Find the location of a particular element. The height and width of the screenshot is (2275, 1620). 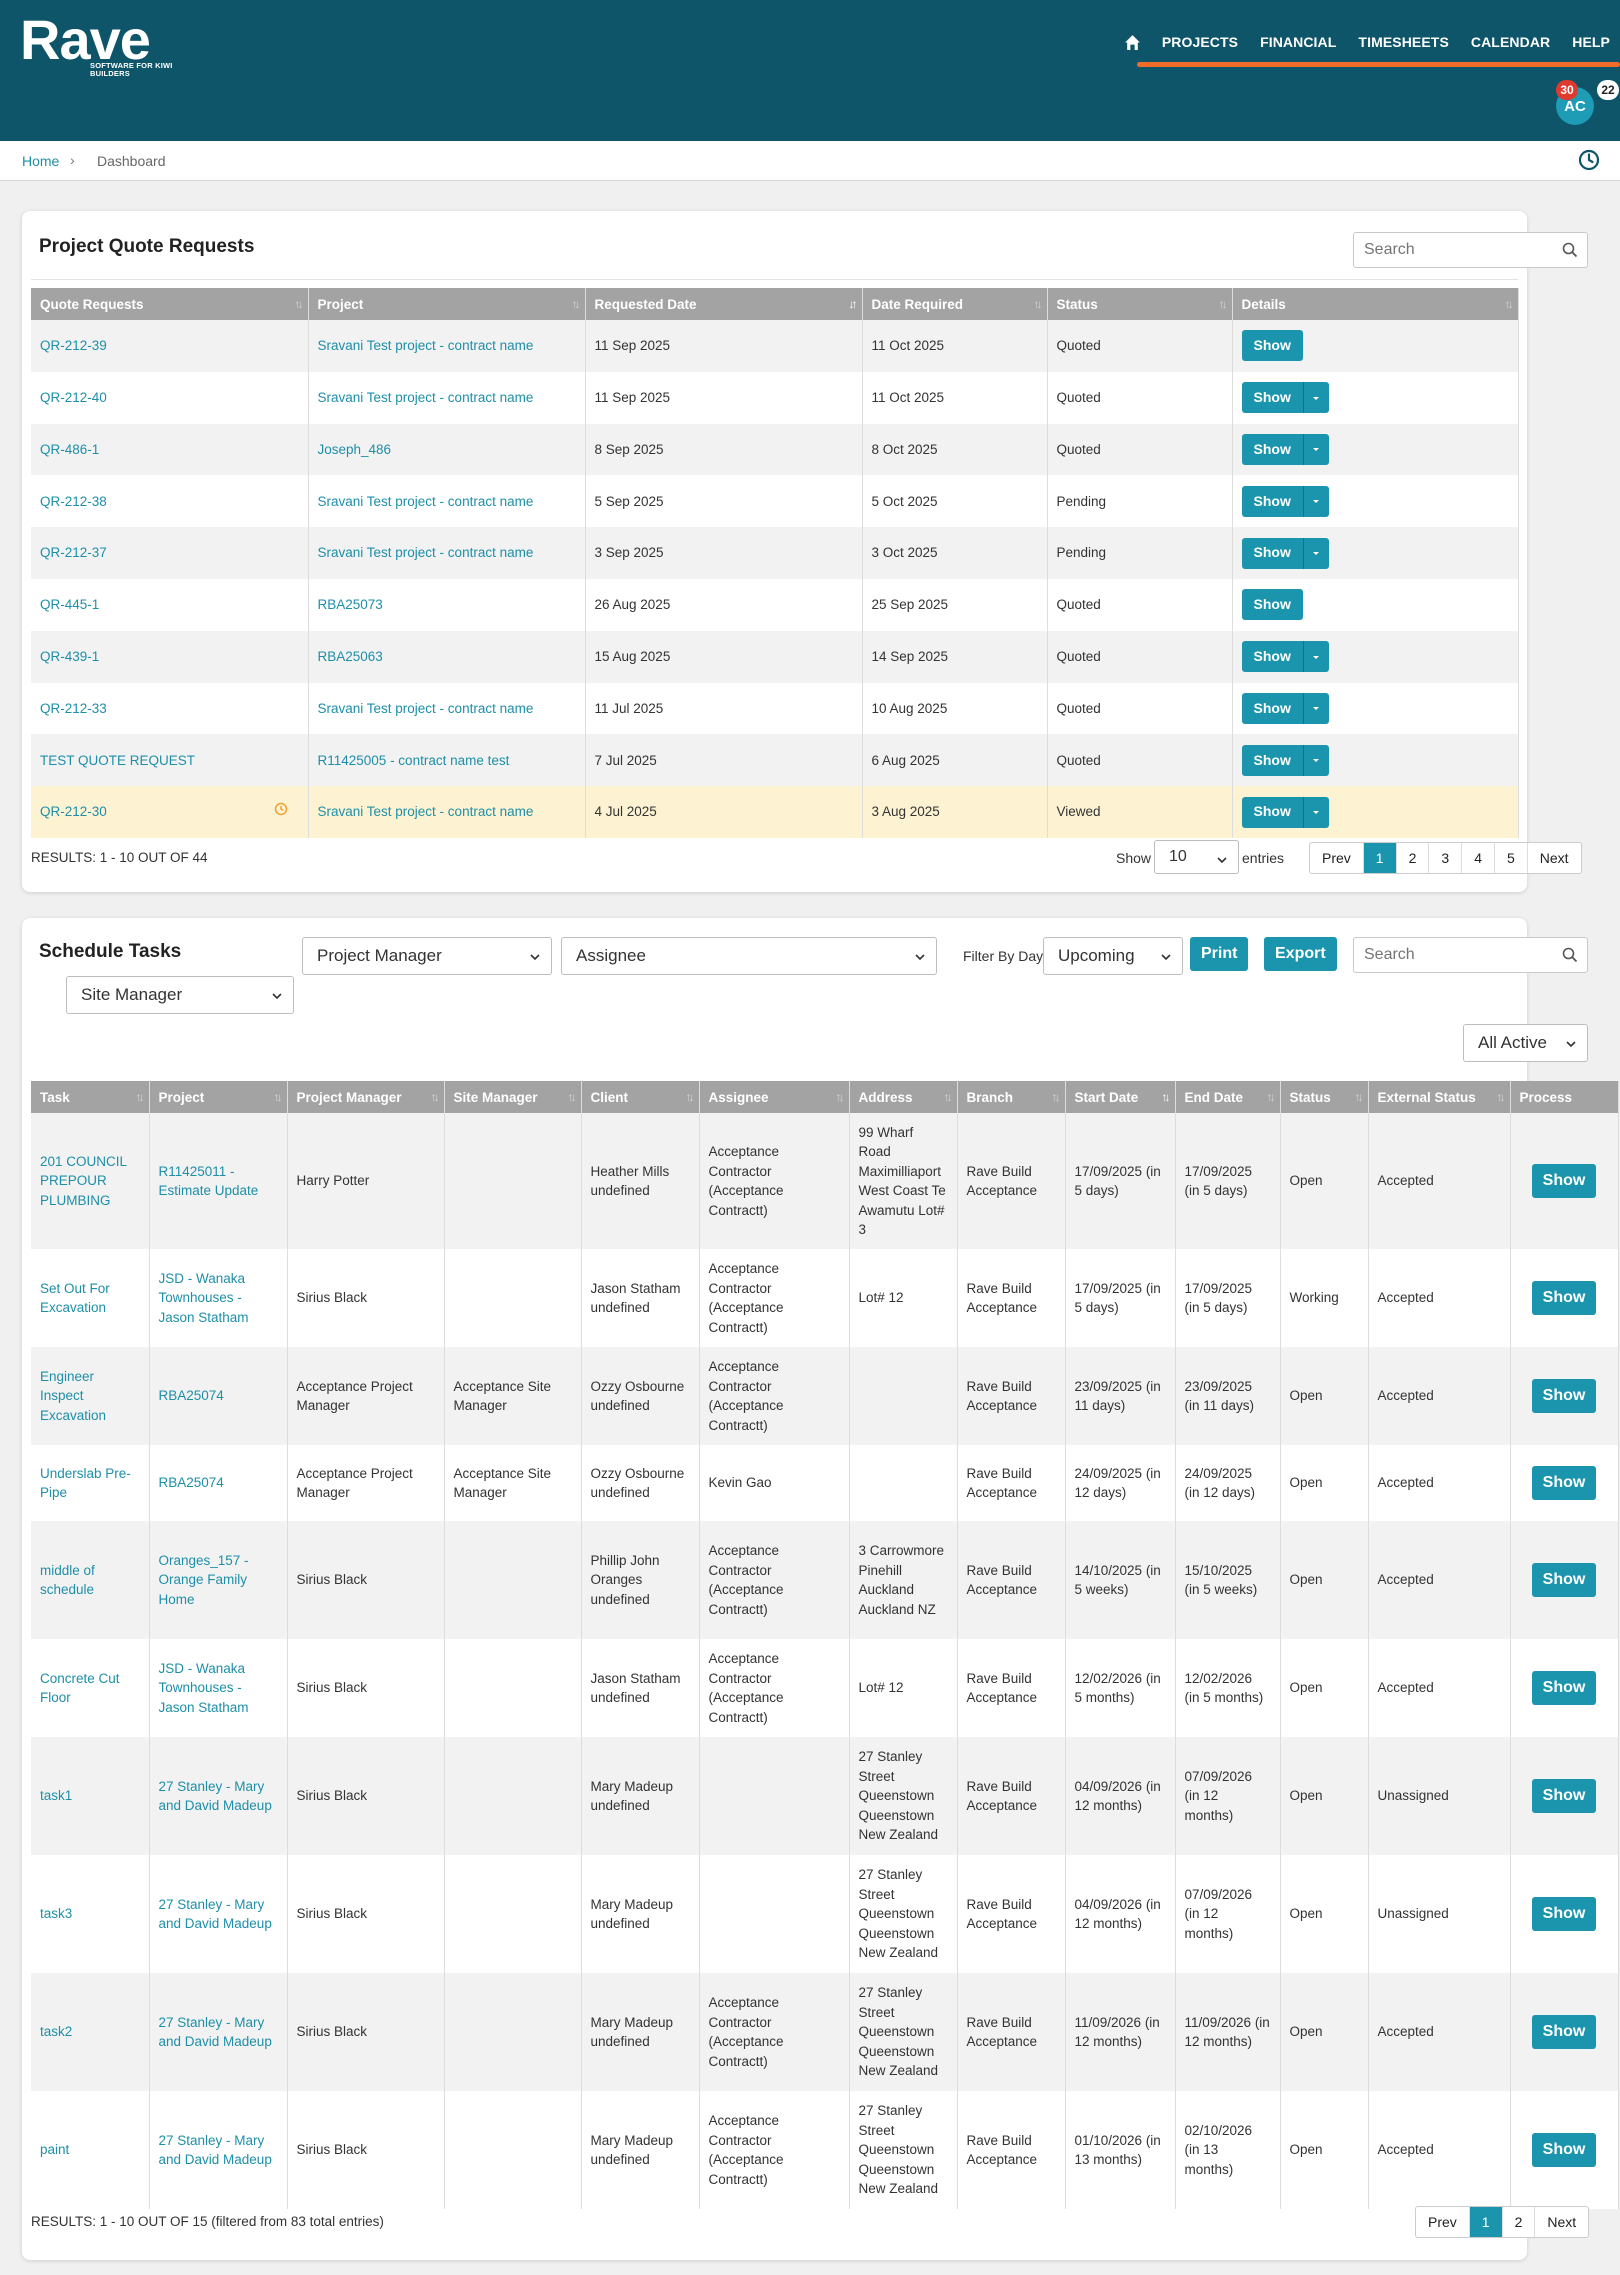

col-quote-requests: Quote Requests ↑↓ is located at coordinates (170, 304).